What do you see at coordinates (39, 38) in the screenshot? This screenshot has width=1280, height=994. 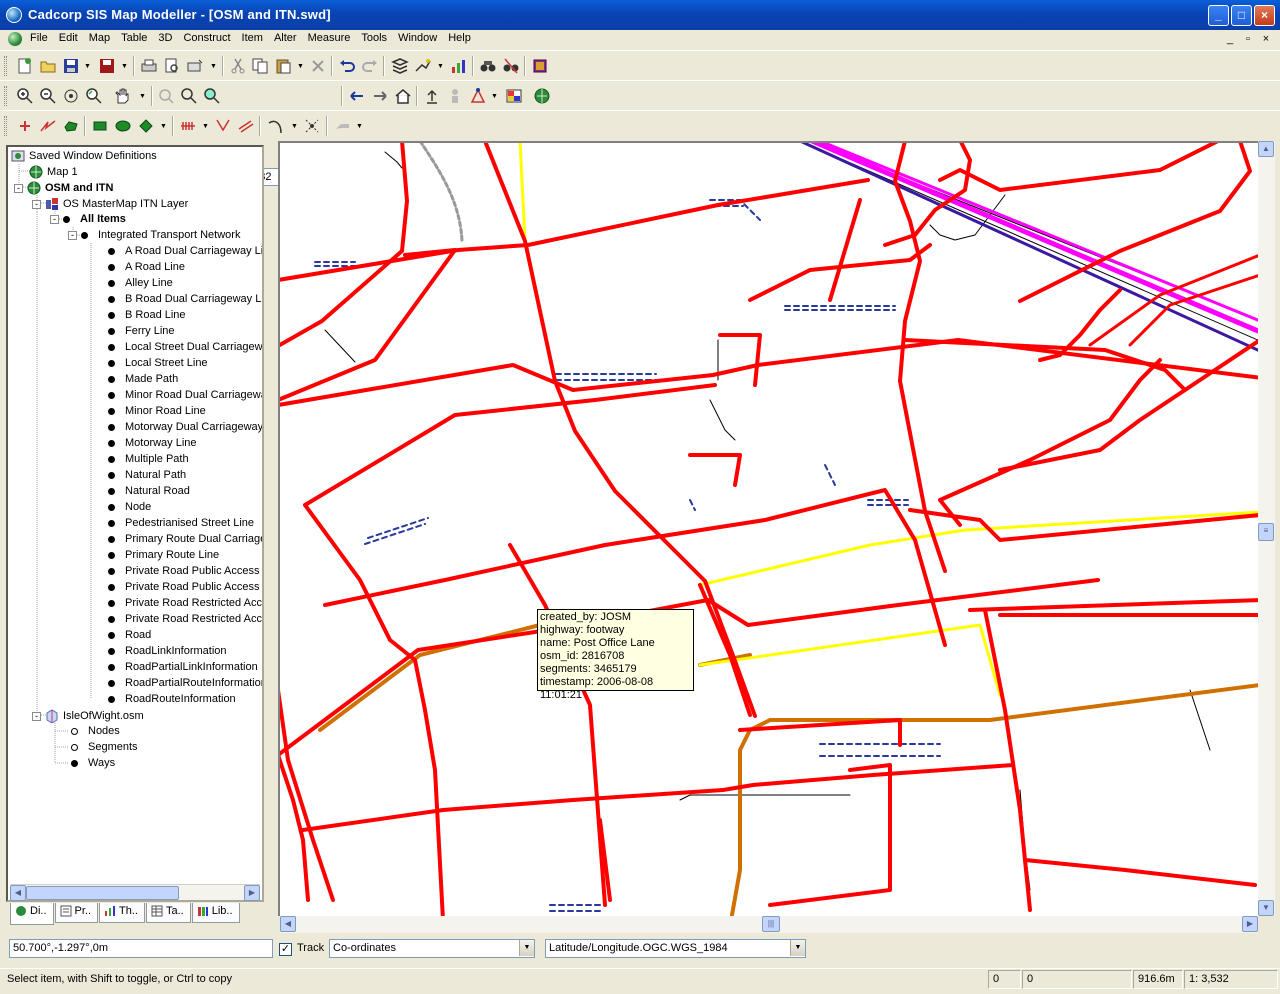 I see `menu-file: File` at bounding box center [39, 38].